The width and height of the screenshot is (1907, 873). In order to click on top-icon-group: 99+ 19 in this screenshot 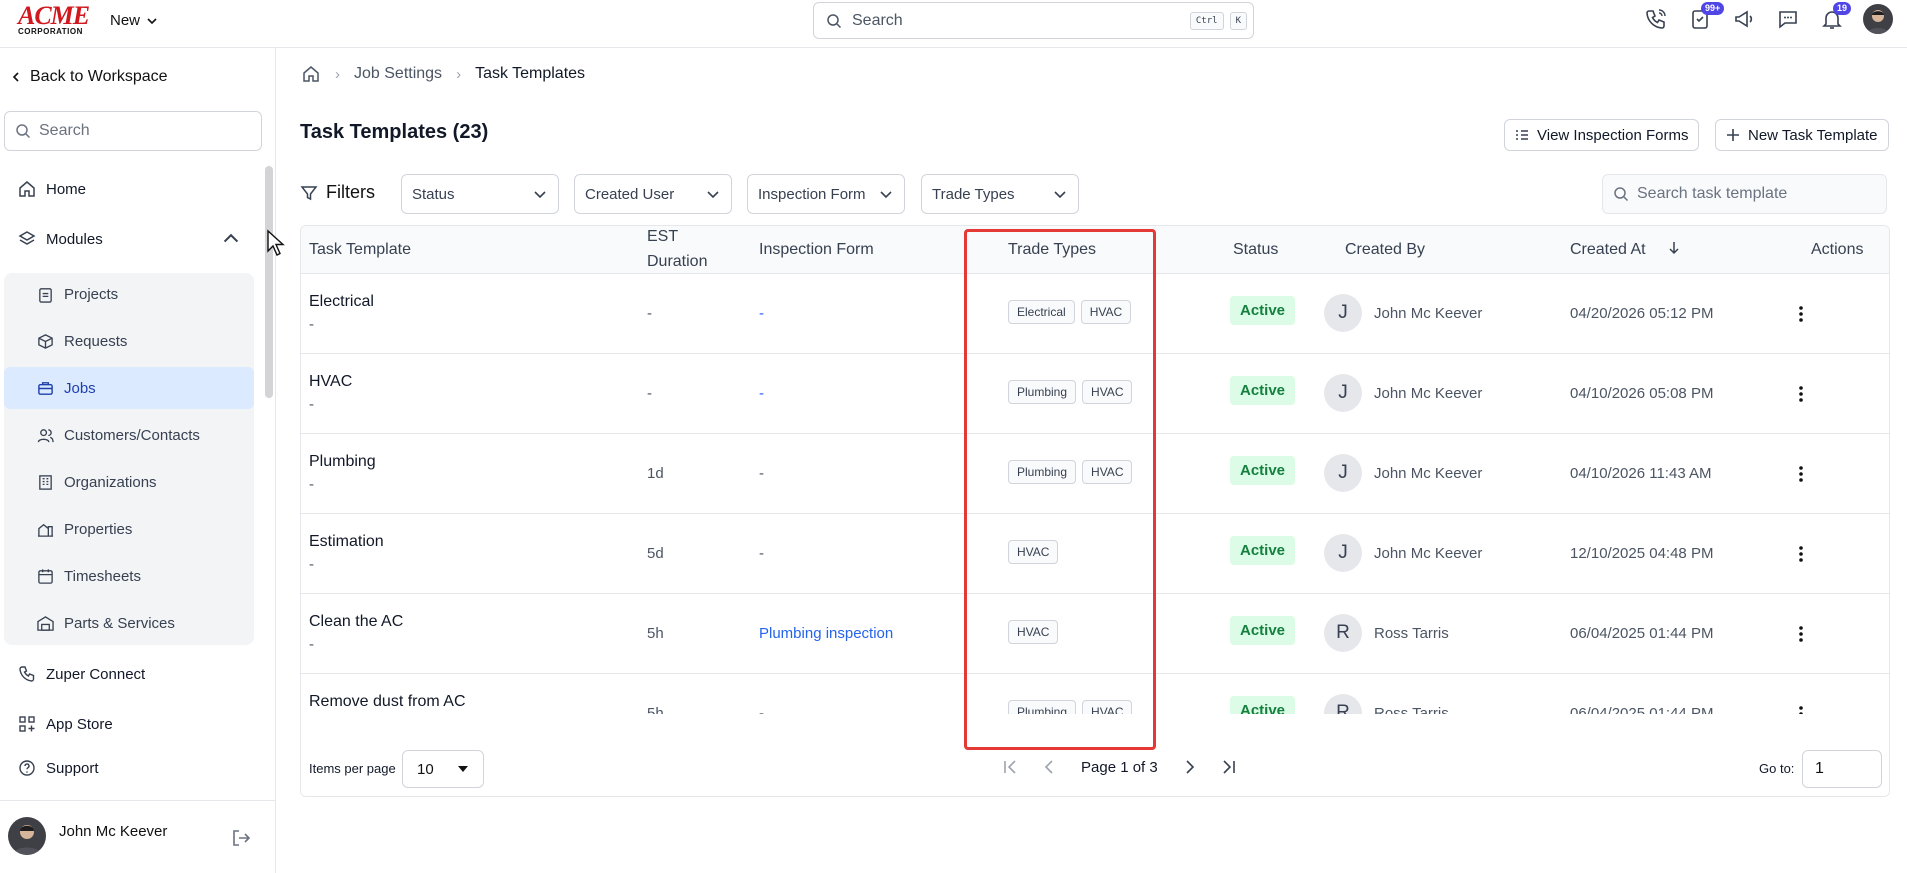, I will do `click(1768, 18)`.